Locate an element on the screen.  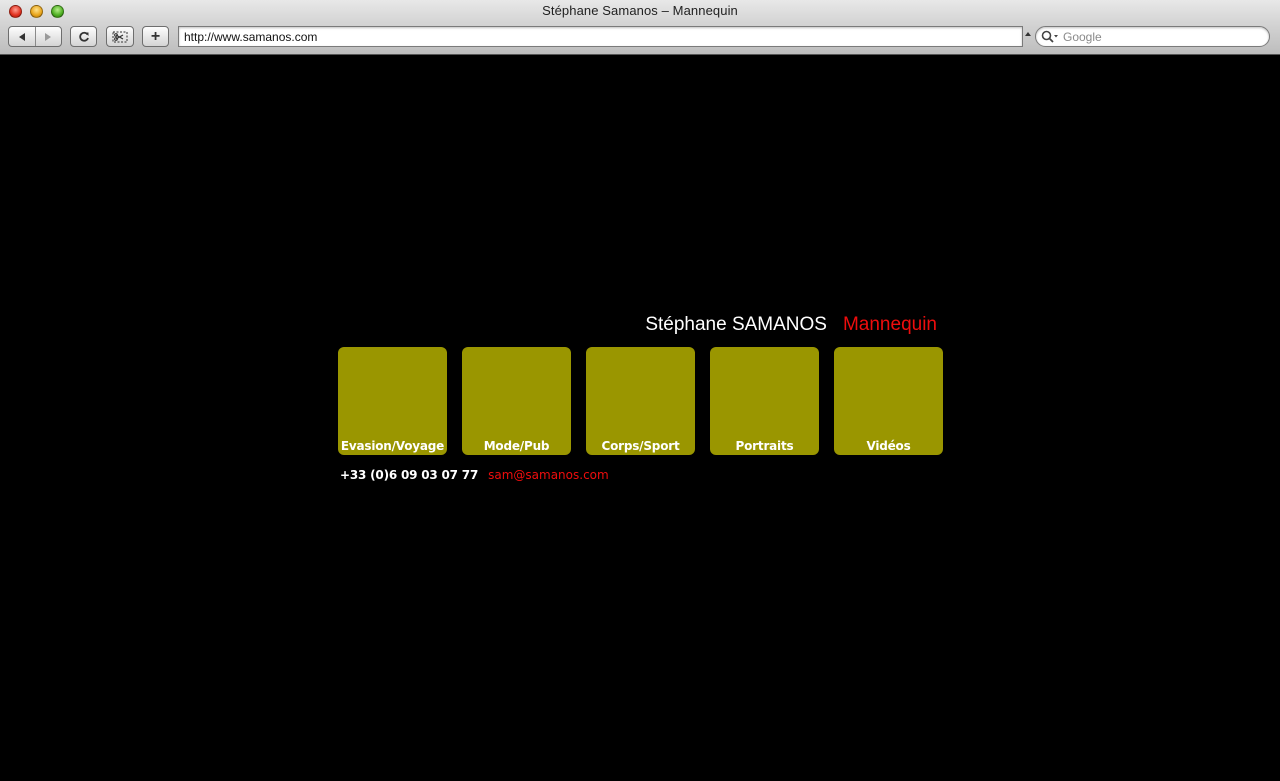
web-clip-button is located at coordinates (120, 36).